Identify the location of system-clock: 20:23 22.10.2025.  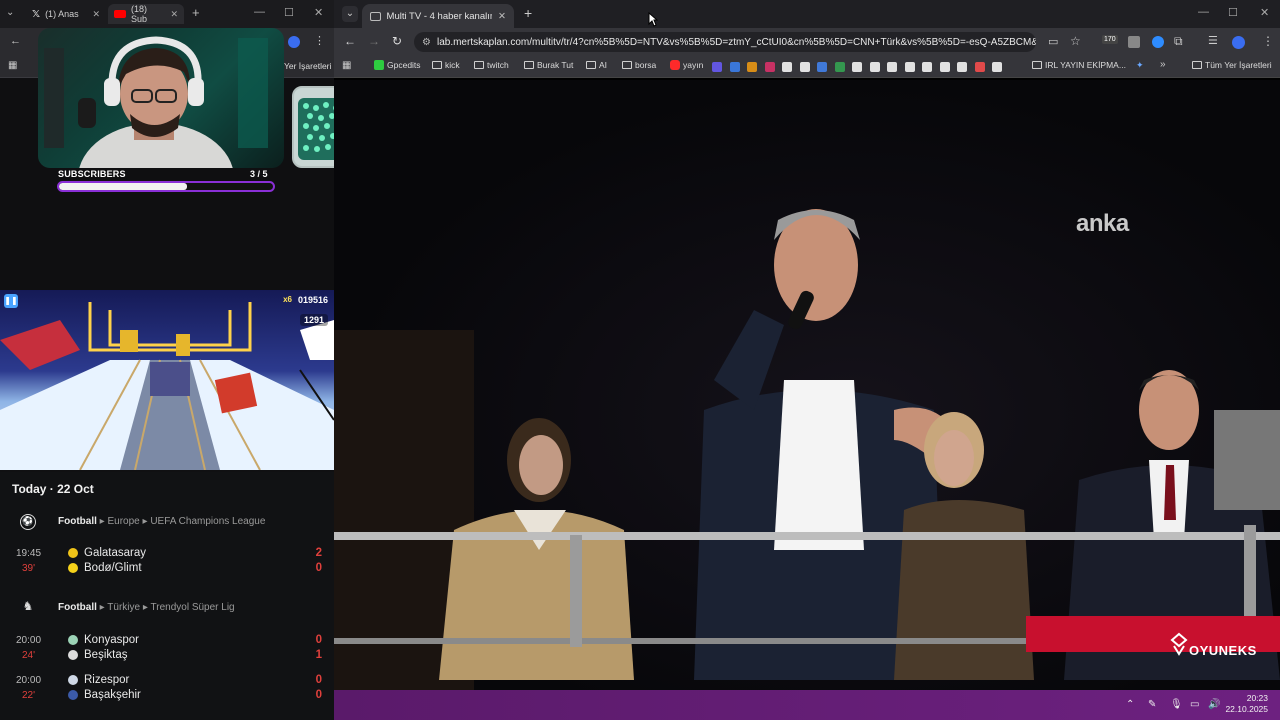
(1246, 704).